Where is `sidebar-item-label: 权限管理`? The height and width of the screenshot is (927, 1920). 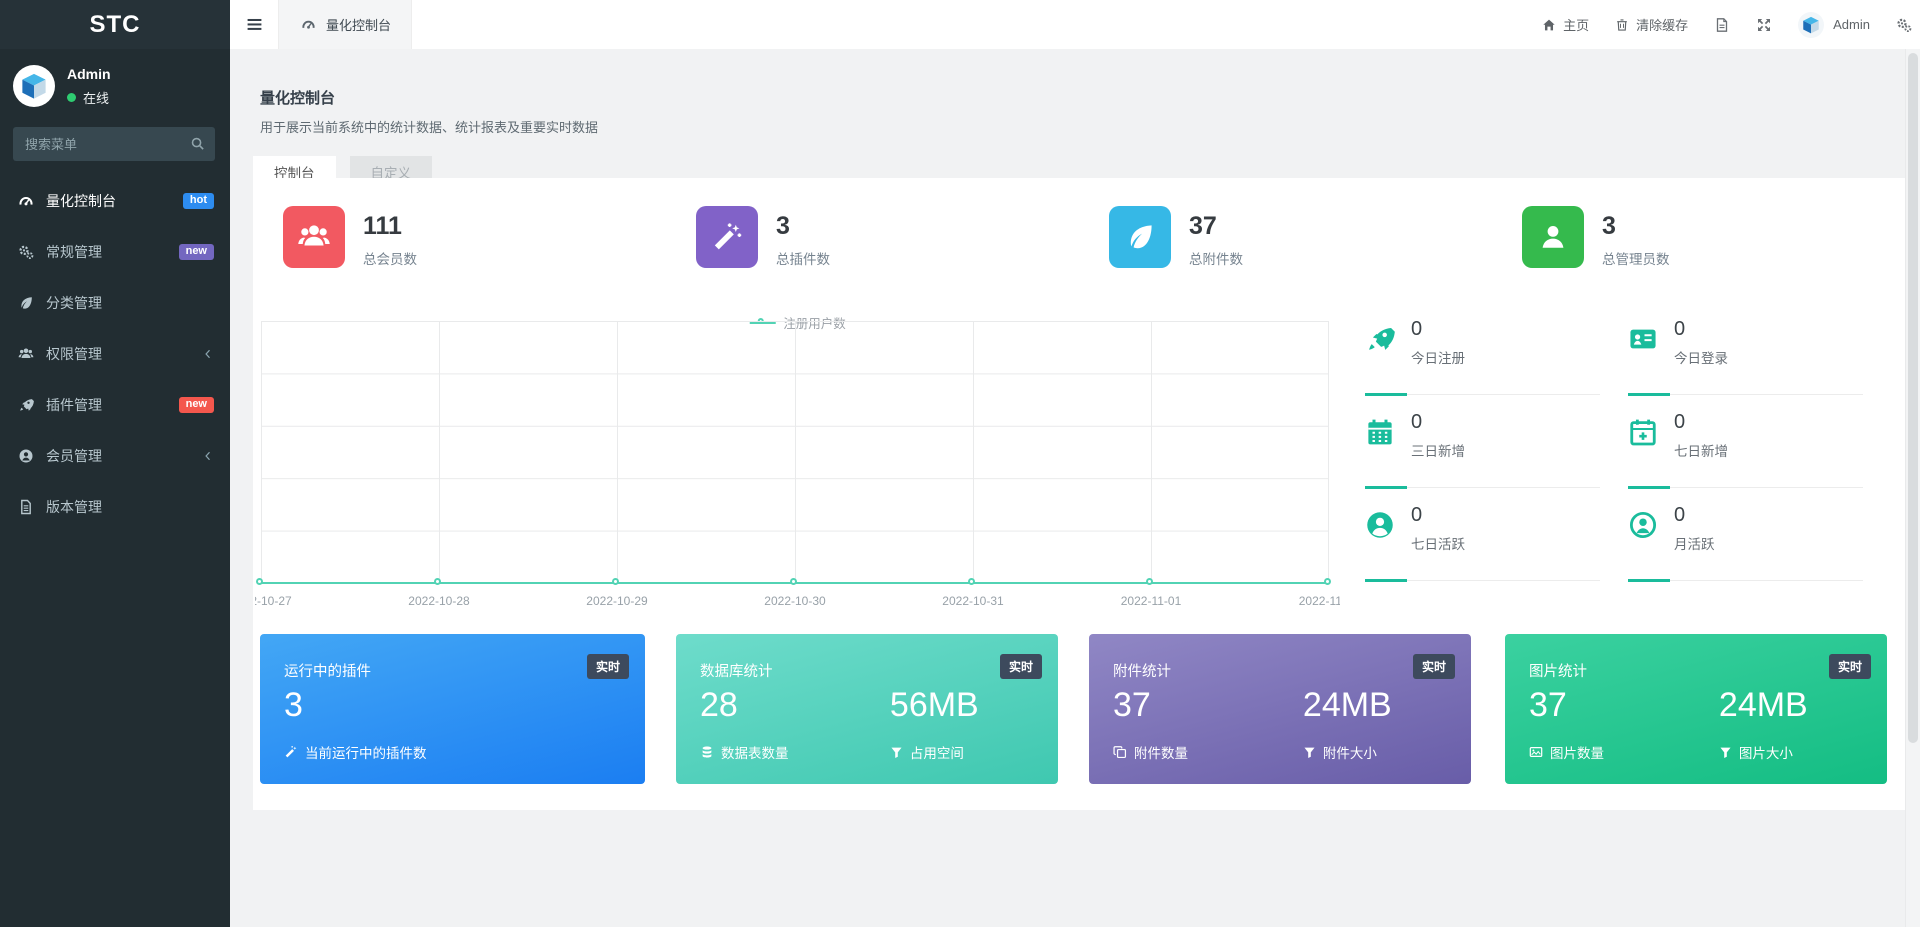
sidebar-item-label: 权限管理 is located at coordinates (74, 353).